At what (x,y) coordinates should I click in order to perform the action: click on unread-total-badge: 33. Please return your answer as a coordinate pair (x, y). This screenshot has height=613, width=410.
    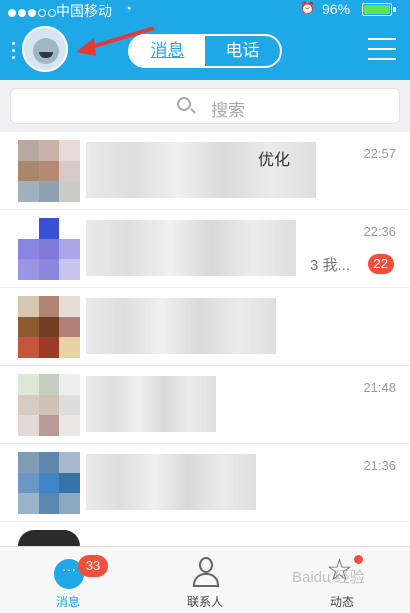
    Looking at the image, I should click on (93, 566).